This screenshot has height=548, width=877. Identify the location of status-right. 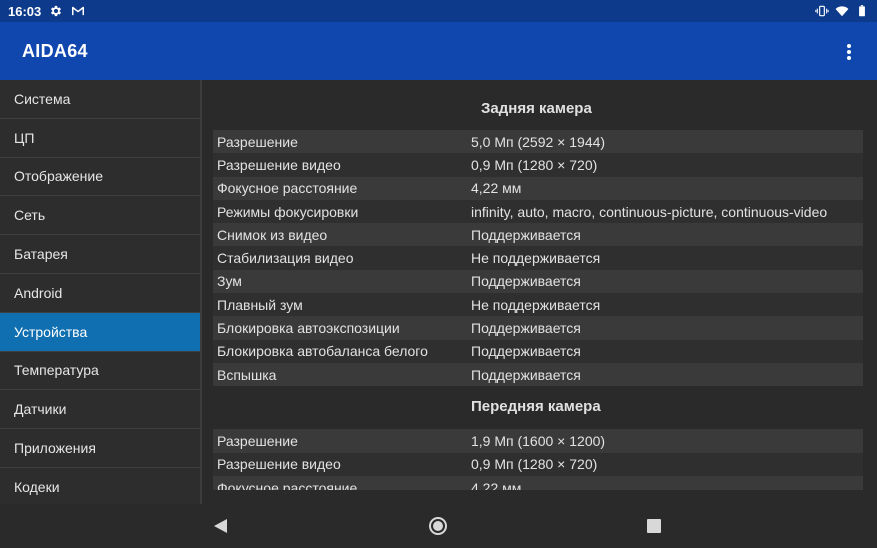
(842, 11).